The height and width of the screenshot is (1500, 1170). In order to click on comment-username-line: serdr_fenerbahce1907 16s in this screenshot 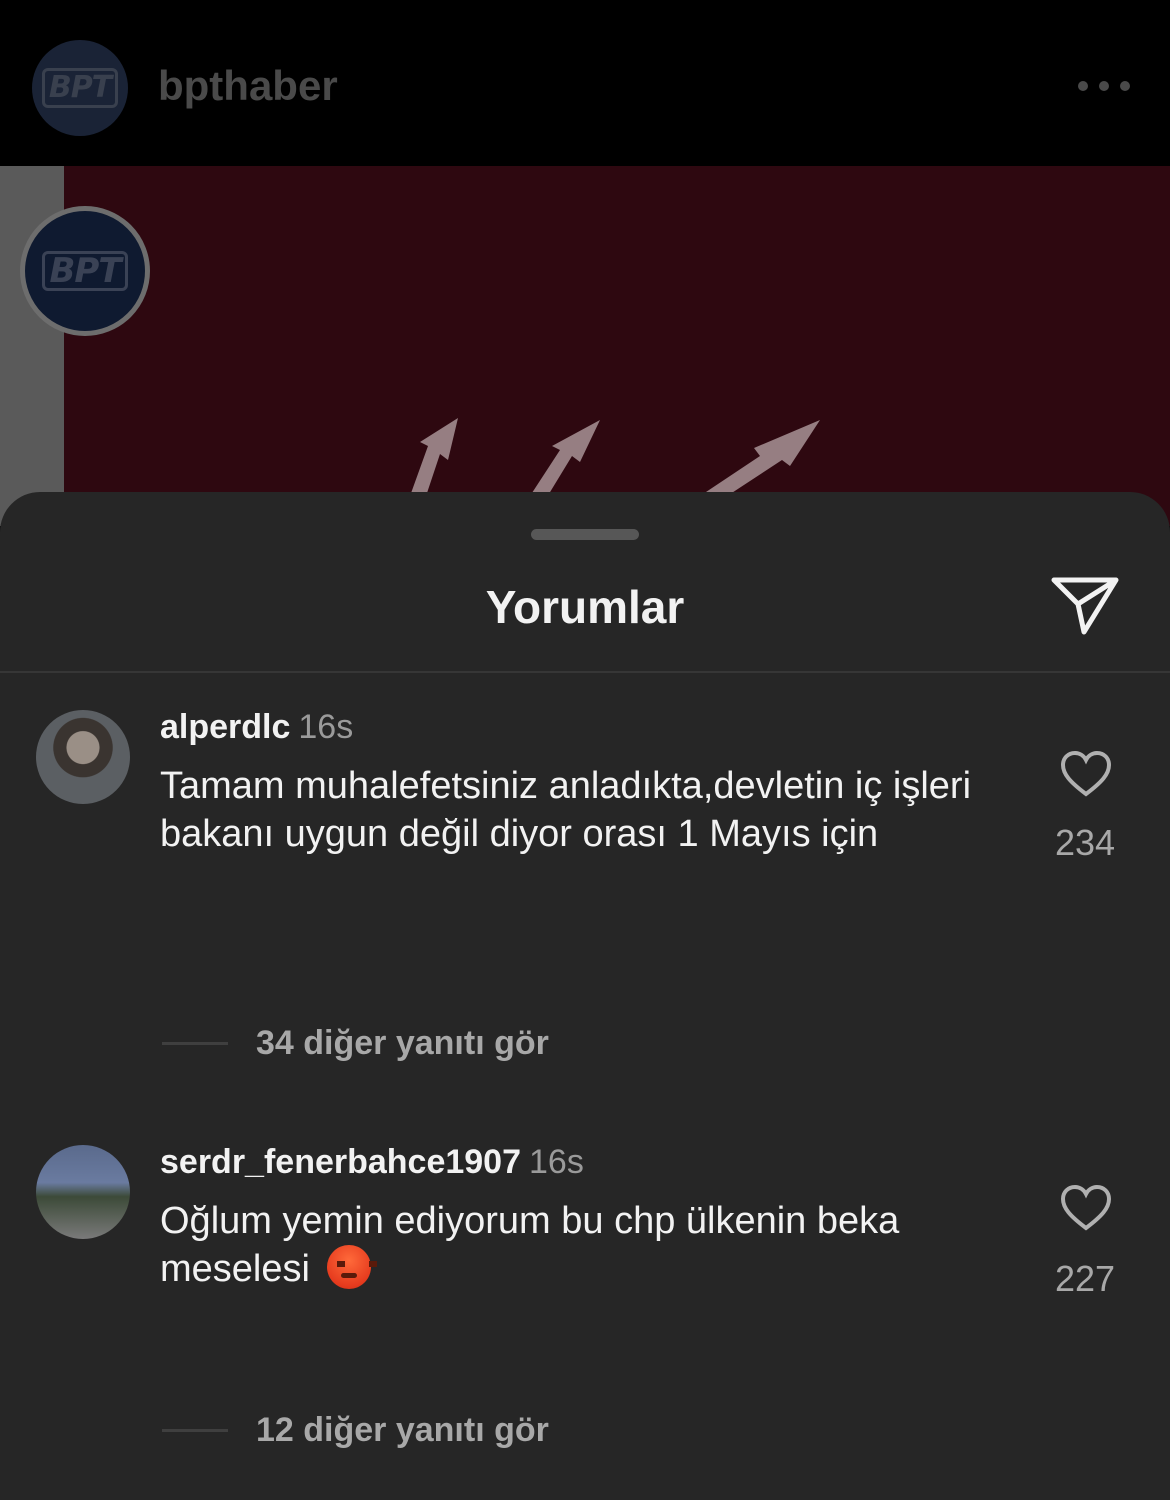, I will do `click(372, 1162)`.